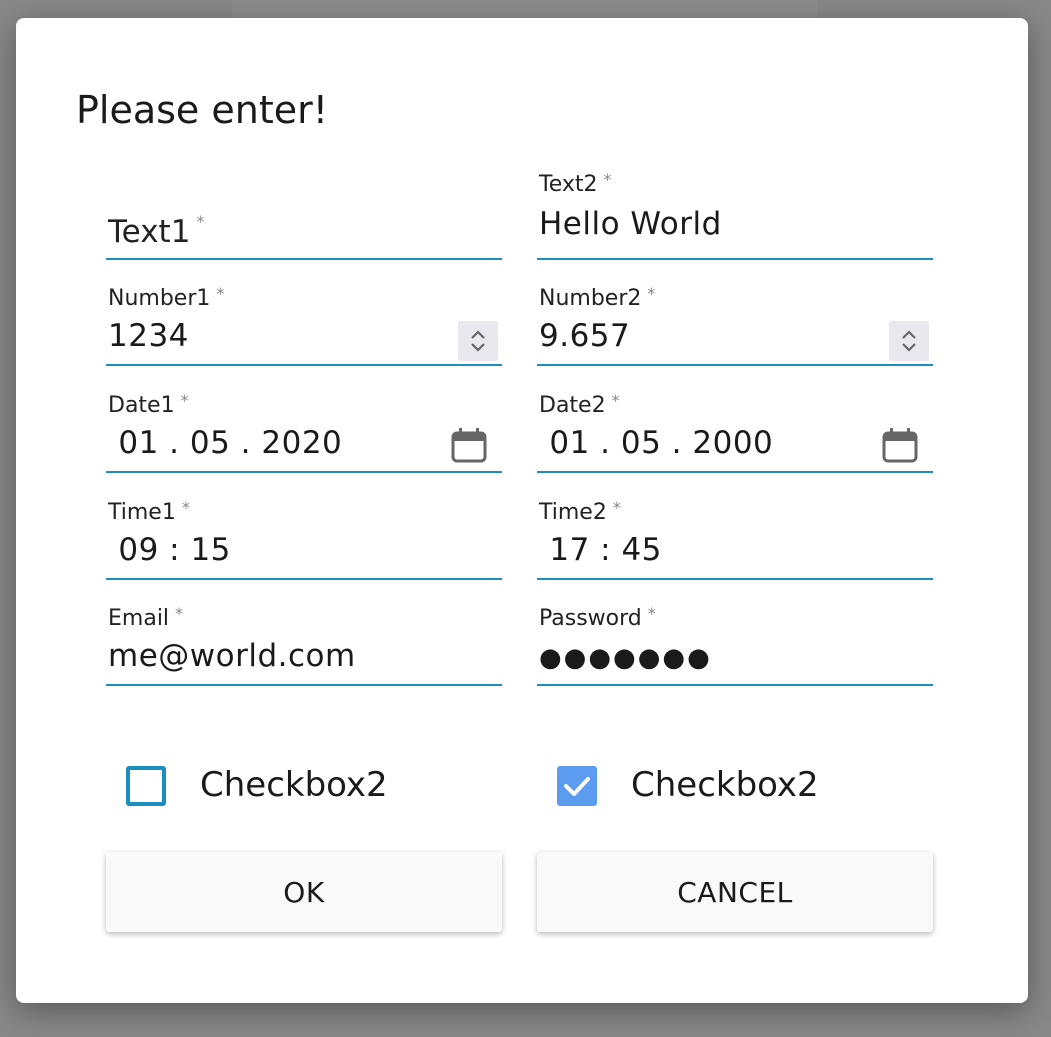  I want to click on text2-label: Text2 *, so click(575, 183).